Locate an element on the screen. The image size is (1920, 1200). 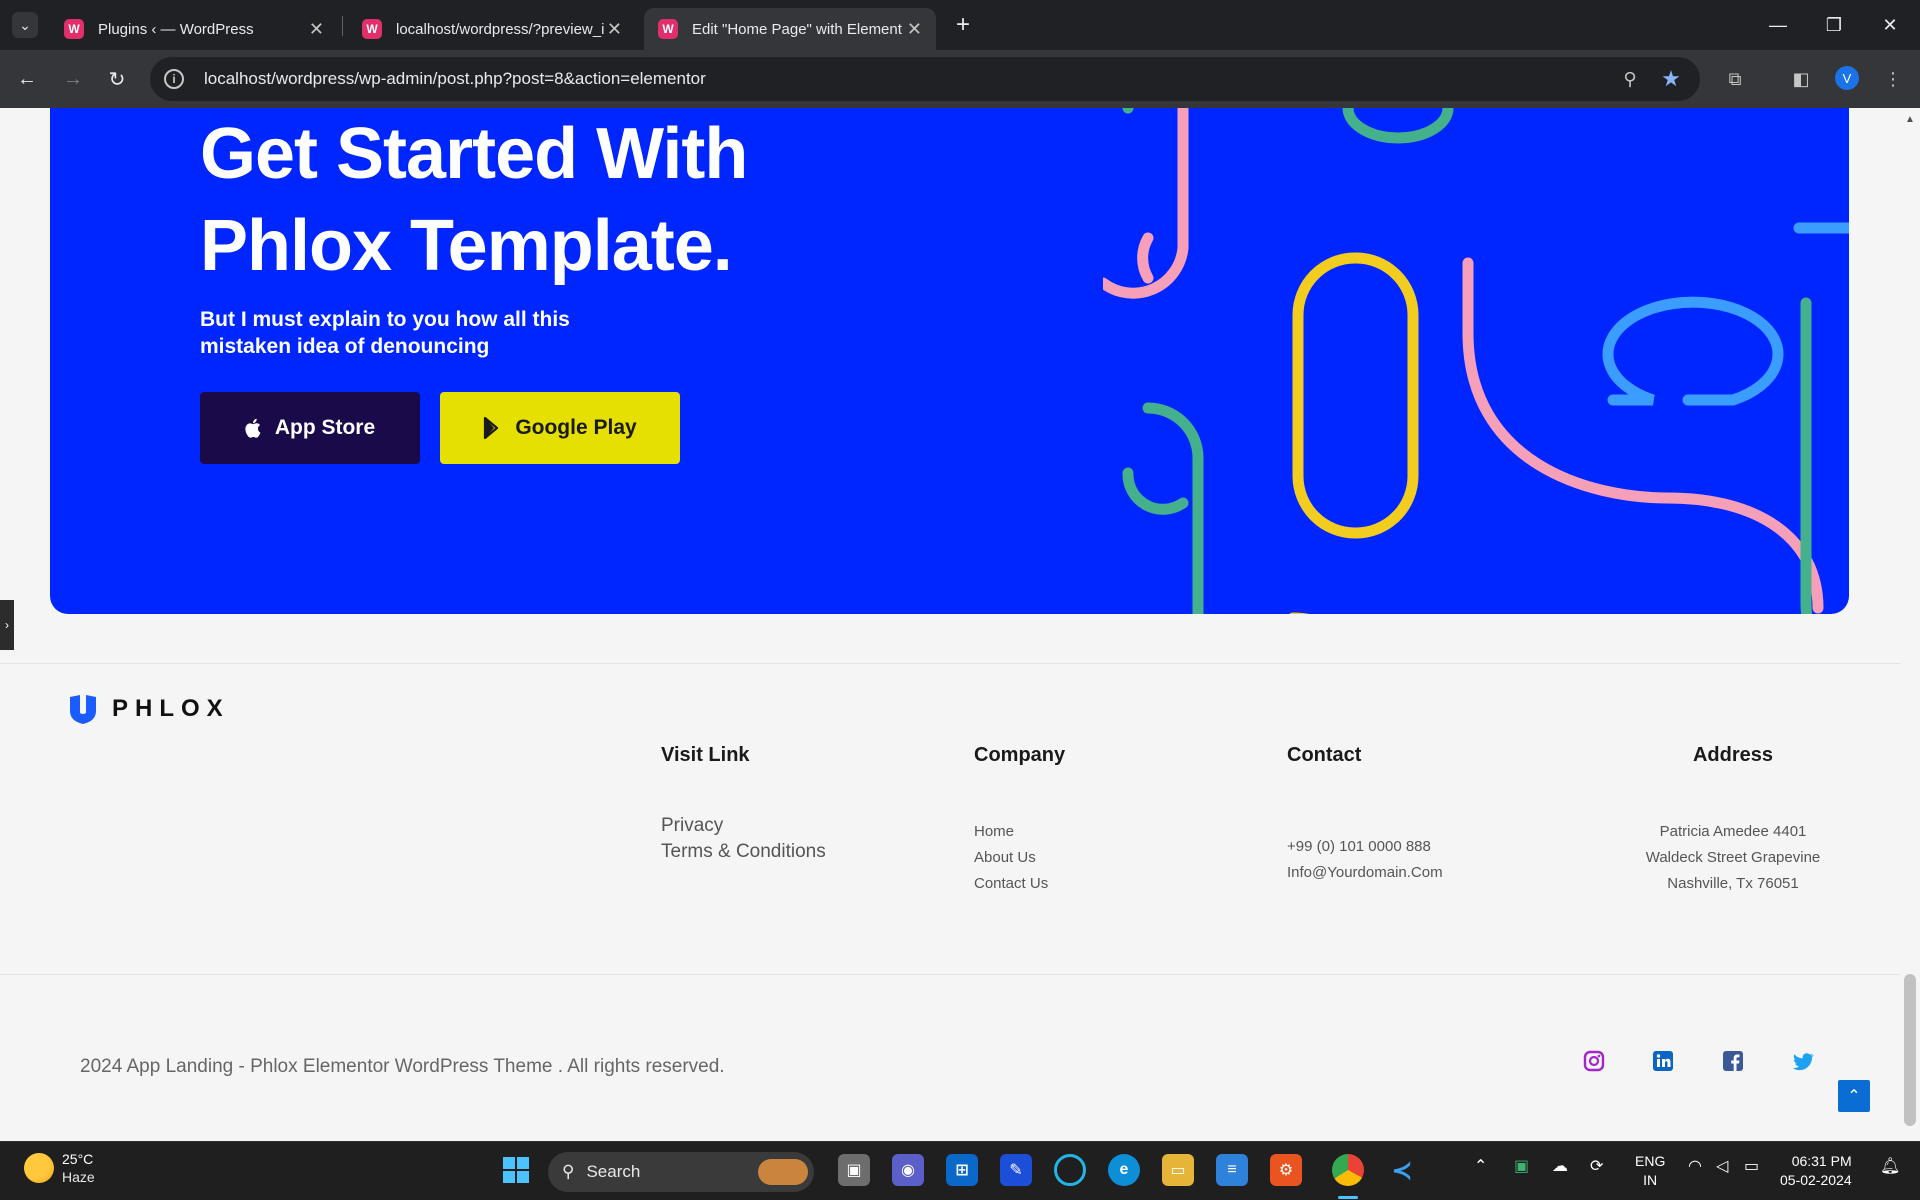
edge-browser-icon: e is located at coordinates (1124, 1170).